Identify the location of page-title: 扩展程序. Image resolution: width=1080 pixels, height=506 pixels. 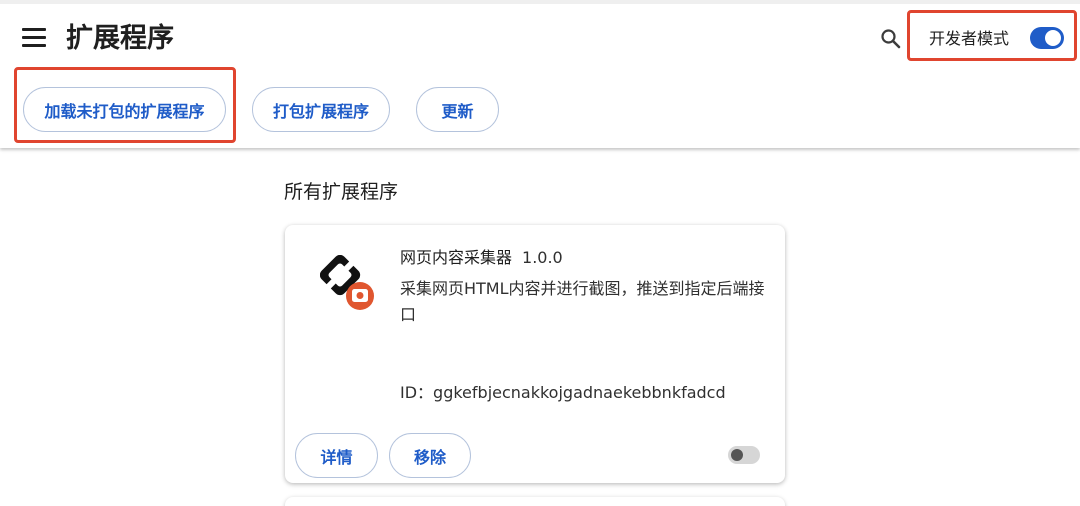
(120, 38).